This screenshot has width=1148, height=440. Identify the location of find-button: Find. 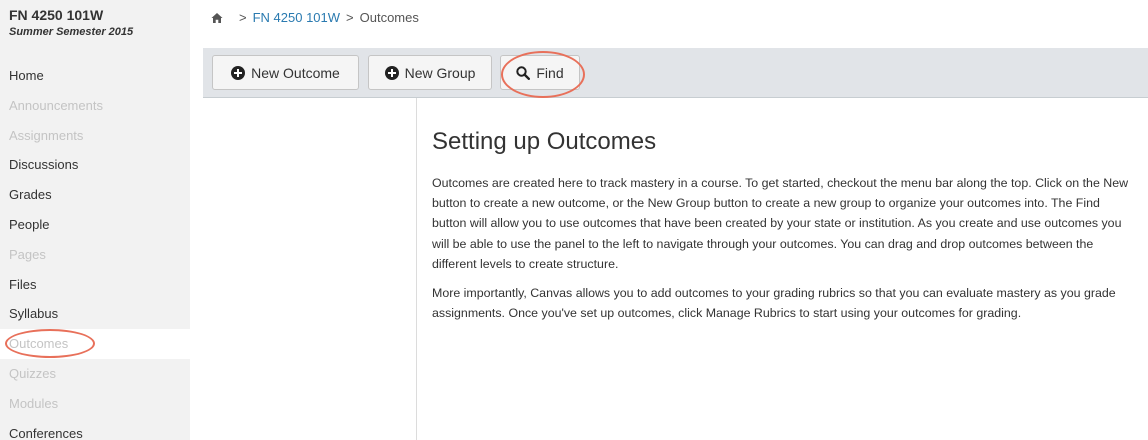
(540, 72).